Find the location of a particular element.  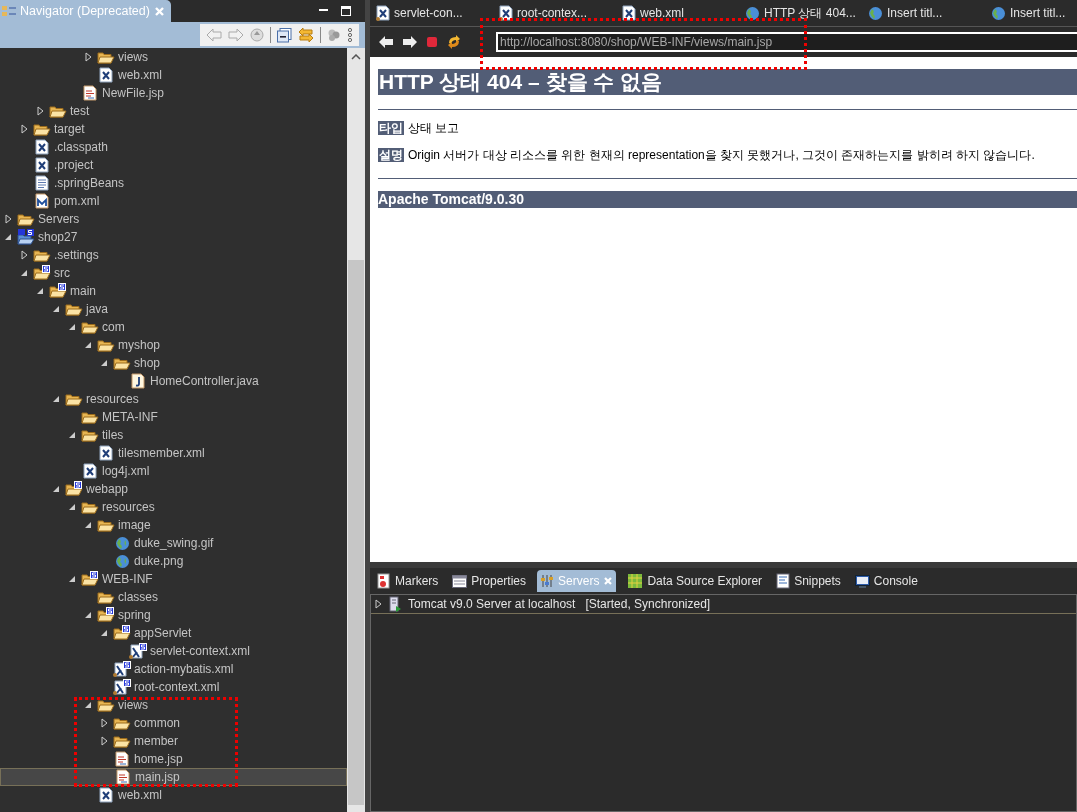

tree-item: target is located at coordinates (68, 129).